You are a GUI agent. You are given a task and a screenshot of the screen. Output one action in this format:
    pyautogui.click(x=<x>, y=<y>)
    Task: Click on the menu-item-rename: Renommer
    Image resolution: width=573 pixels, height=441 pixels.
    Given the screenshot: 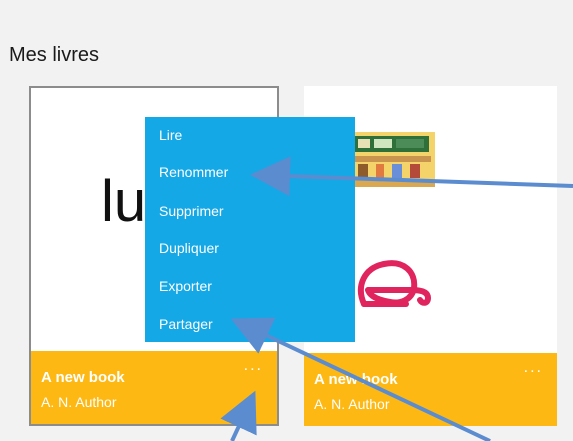 What is the action you would take?
    pyautogui.click(x=193, y=172)
    